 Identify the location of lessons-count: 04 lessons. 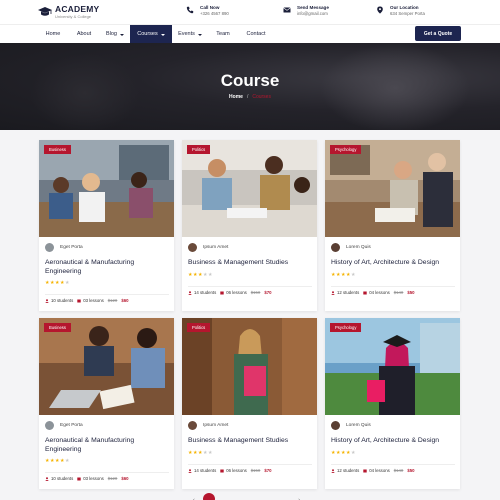
(379, 470).